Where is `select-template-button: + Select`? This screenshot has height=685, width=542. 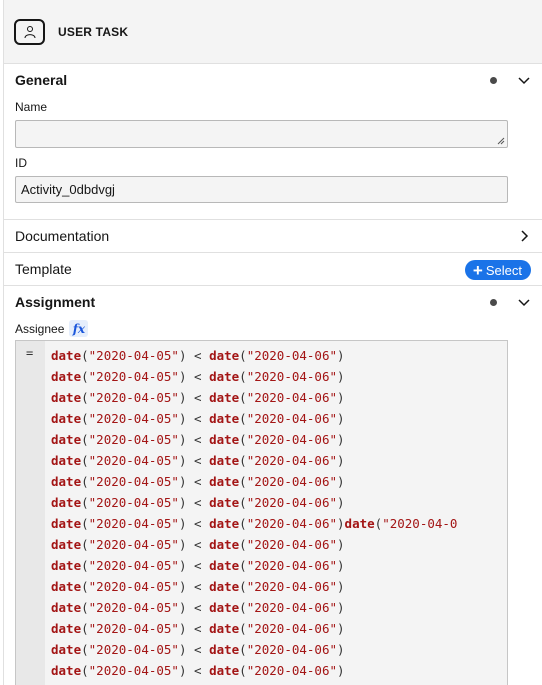
select-template-button: + Select is located at coordinates (497, 270).